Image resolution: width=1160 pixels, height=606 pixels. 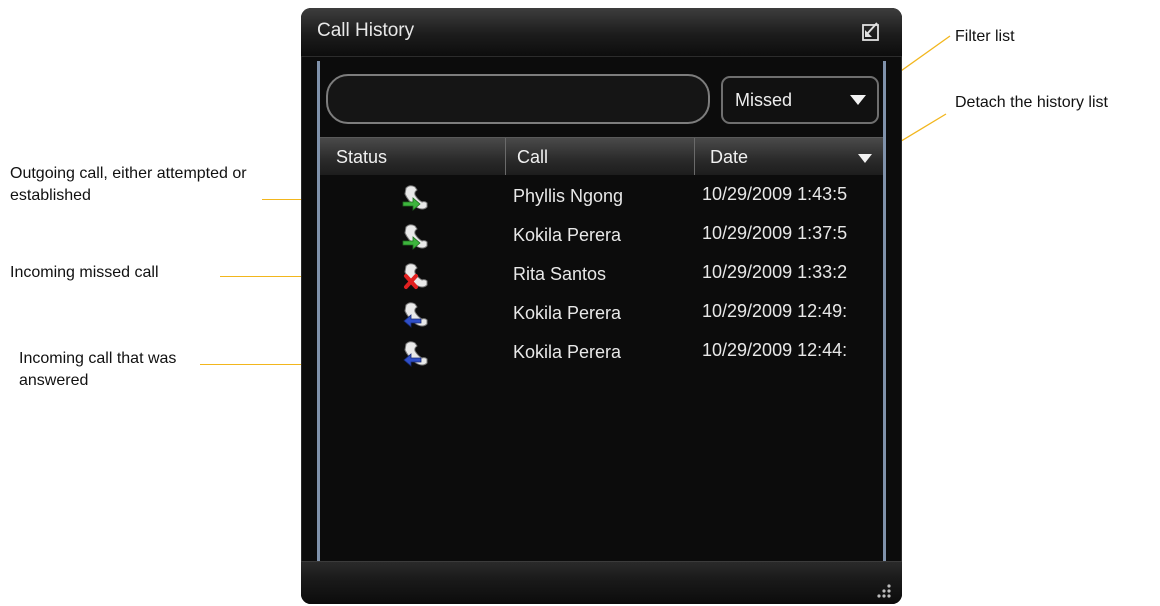 What do you see at coordinates (1031, 102) in the screenshot?
I see `annotation-detach: Detach the history list` at bounding box center [1031, 102].